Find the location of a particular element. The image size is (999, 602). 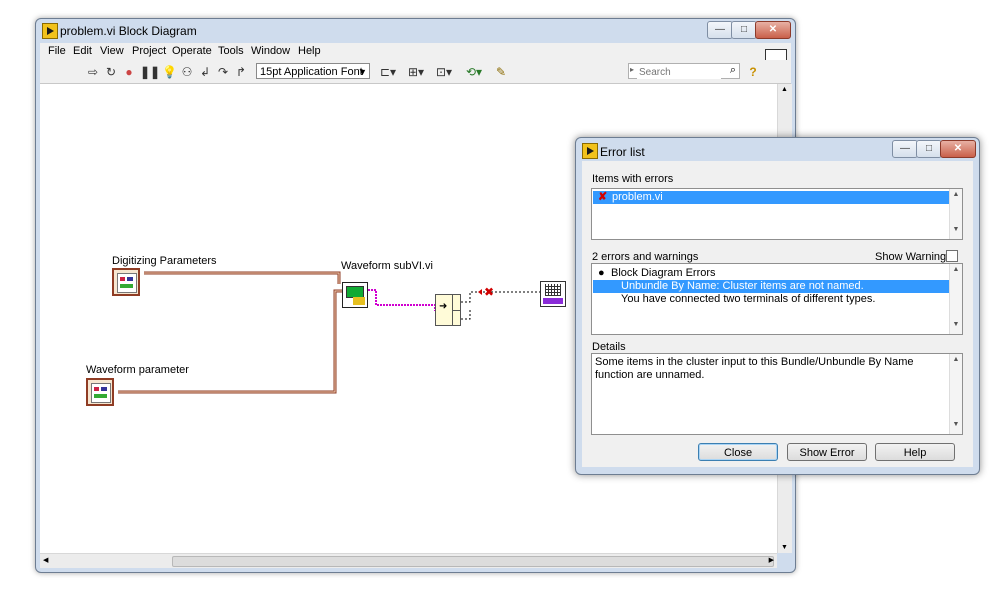

error-x-icon: ✘ is located at coordinates (603, 197).